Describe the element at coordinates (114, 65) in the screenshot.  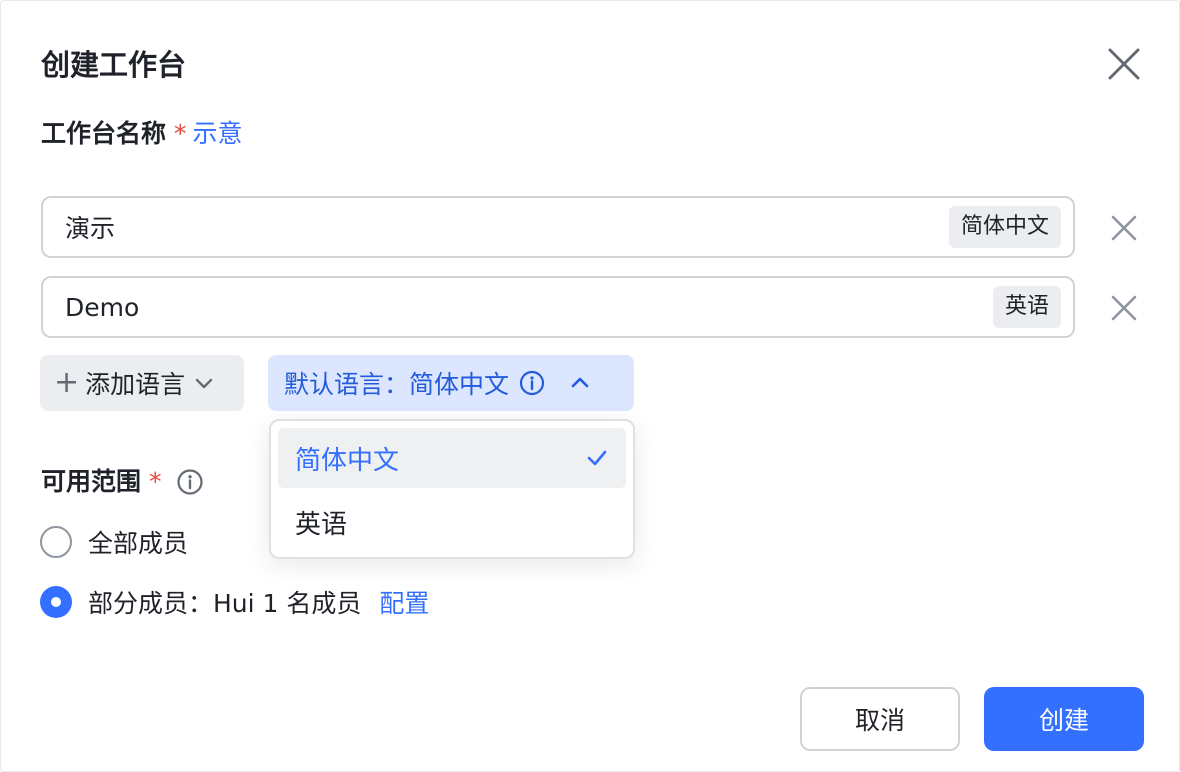
I see `dialog-title: 创建工作台` at that location.